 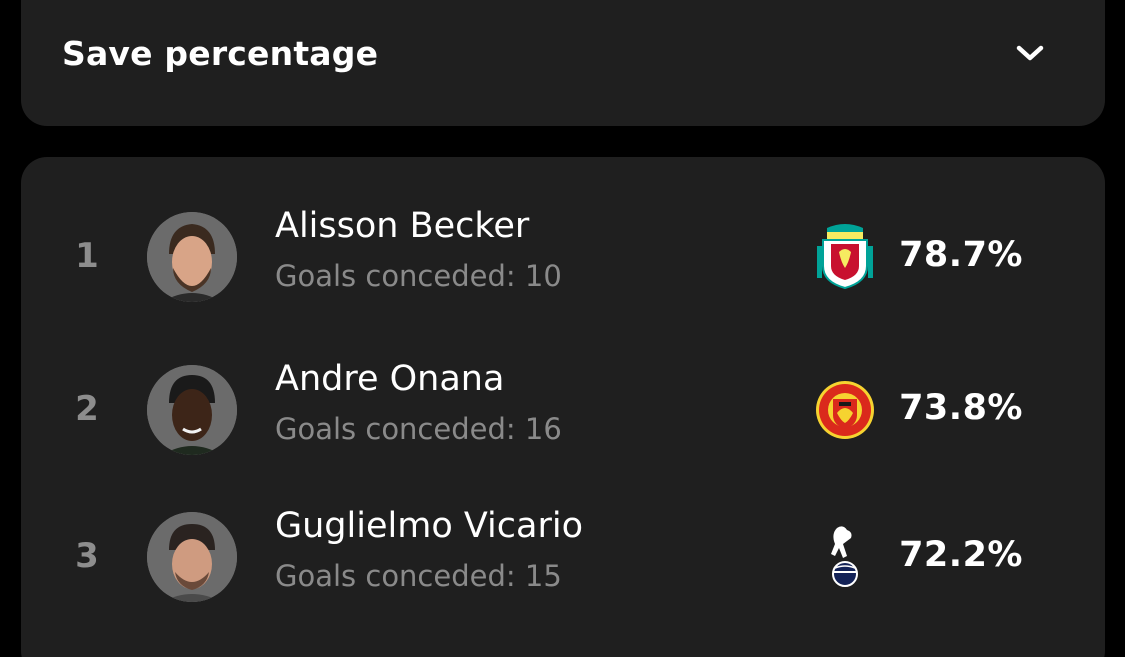 What do you see at coordinates (418, 276) in the screenshot?
I see `goals-conceded: Goals conceded: 10` at bounding box center [418, 276].